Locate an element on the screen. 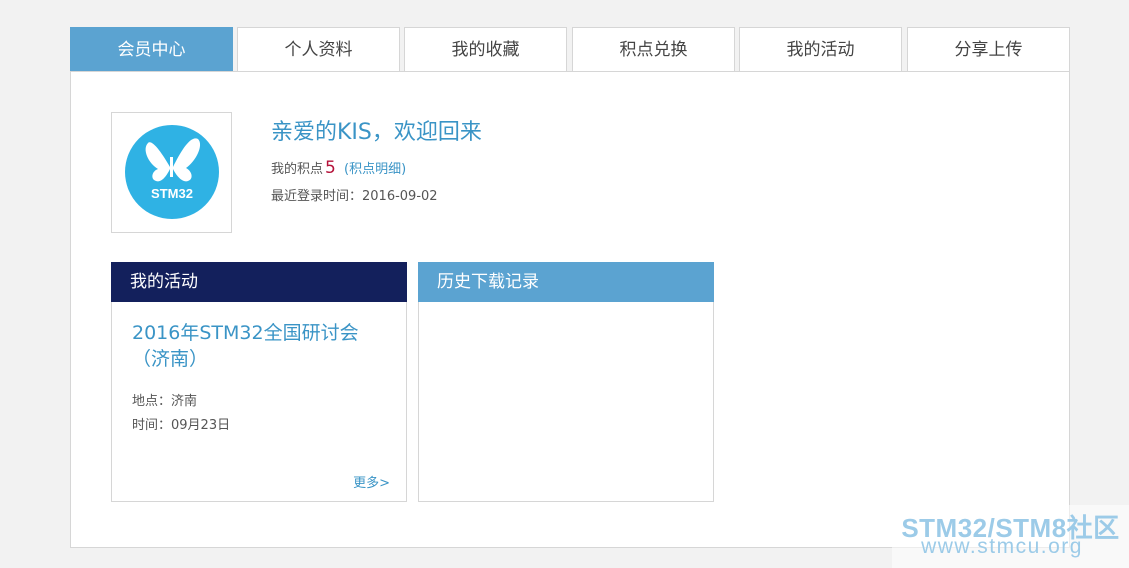 The width and height of the screenshot is (1129, 568). tab-bar: 会员中心 个人资料 我的收藏 积点兑换 我的活动 分享上传 is located at coordinates (570, 49).